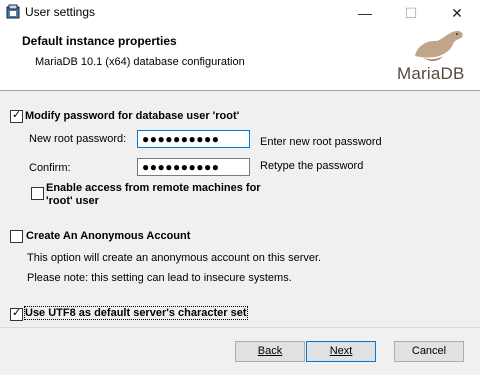  What do you see at coordinates (411, 13) in the screenshot?
I see `maximize-button: ☐` at bounding box center [411, 13].